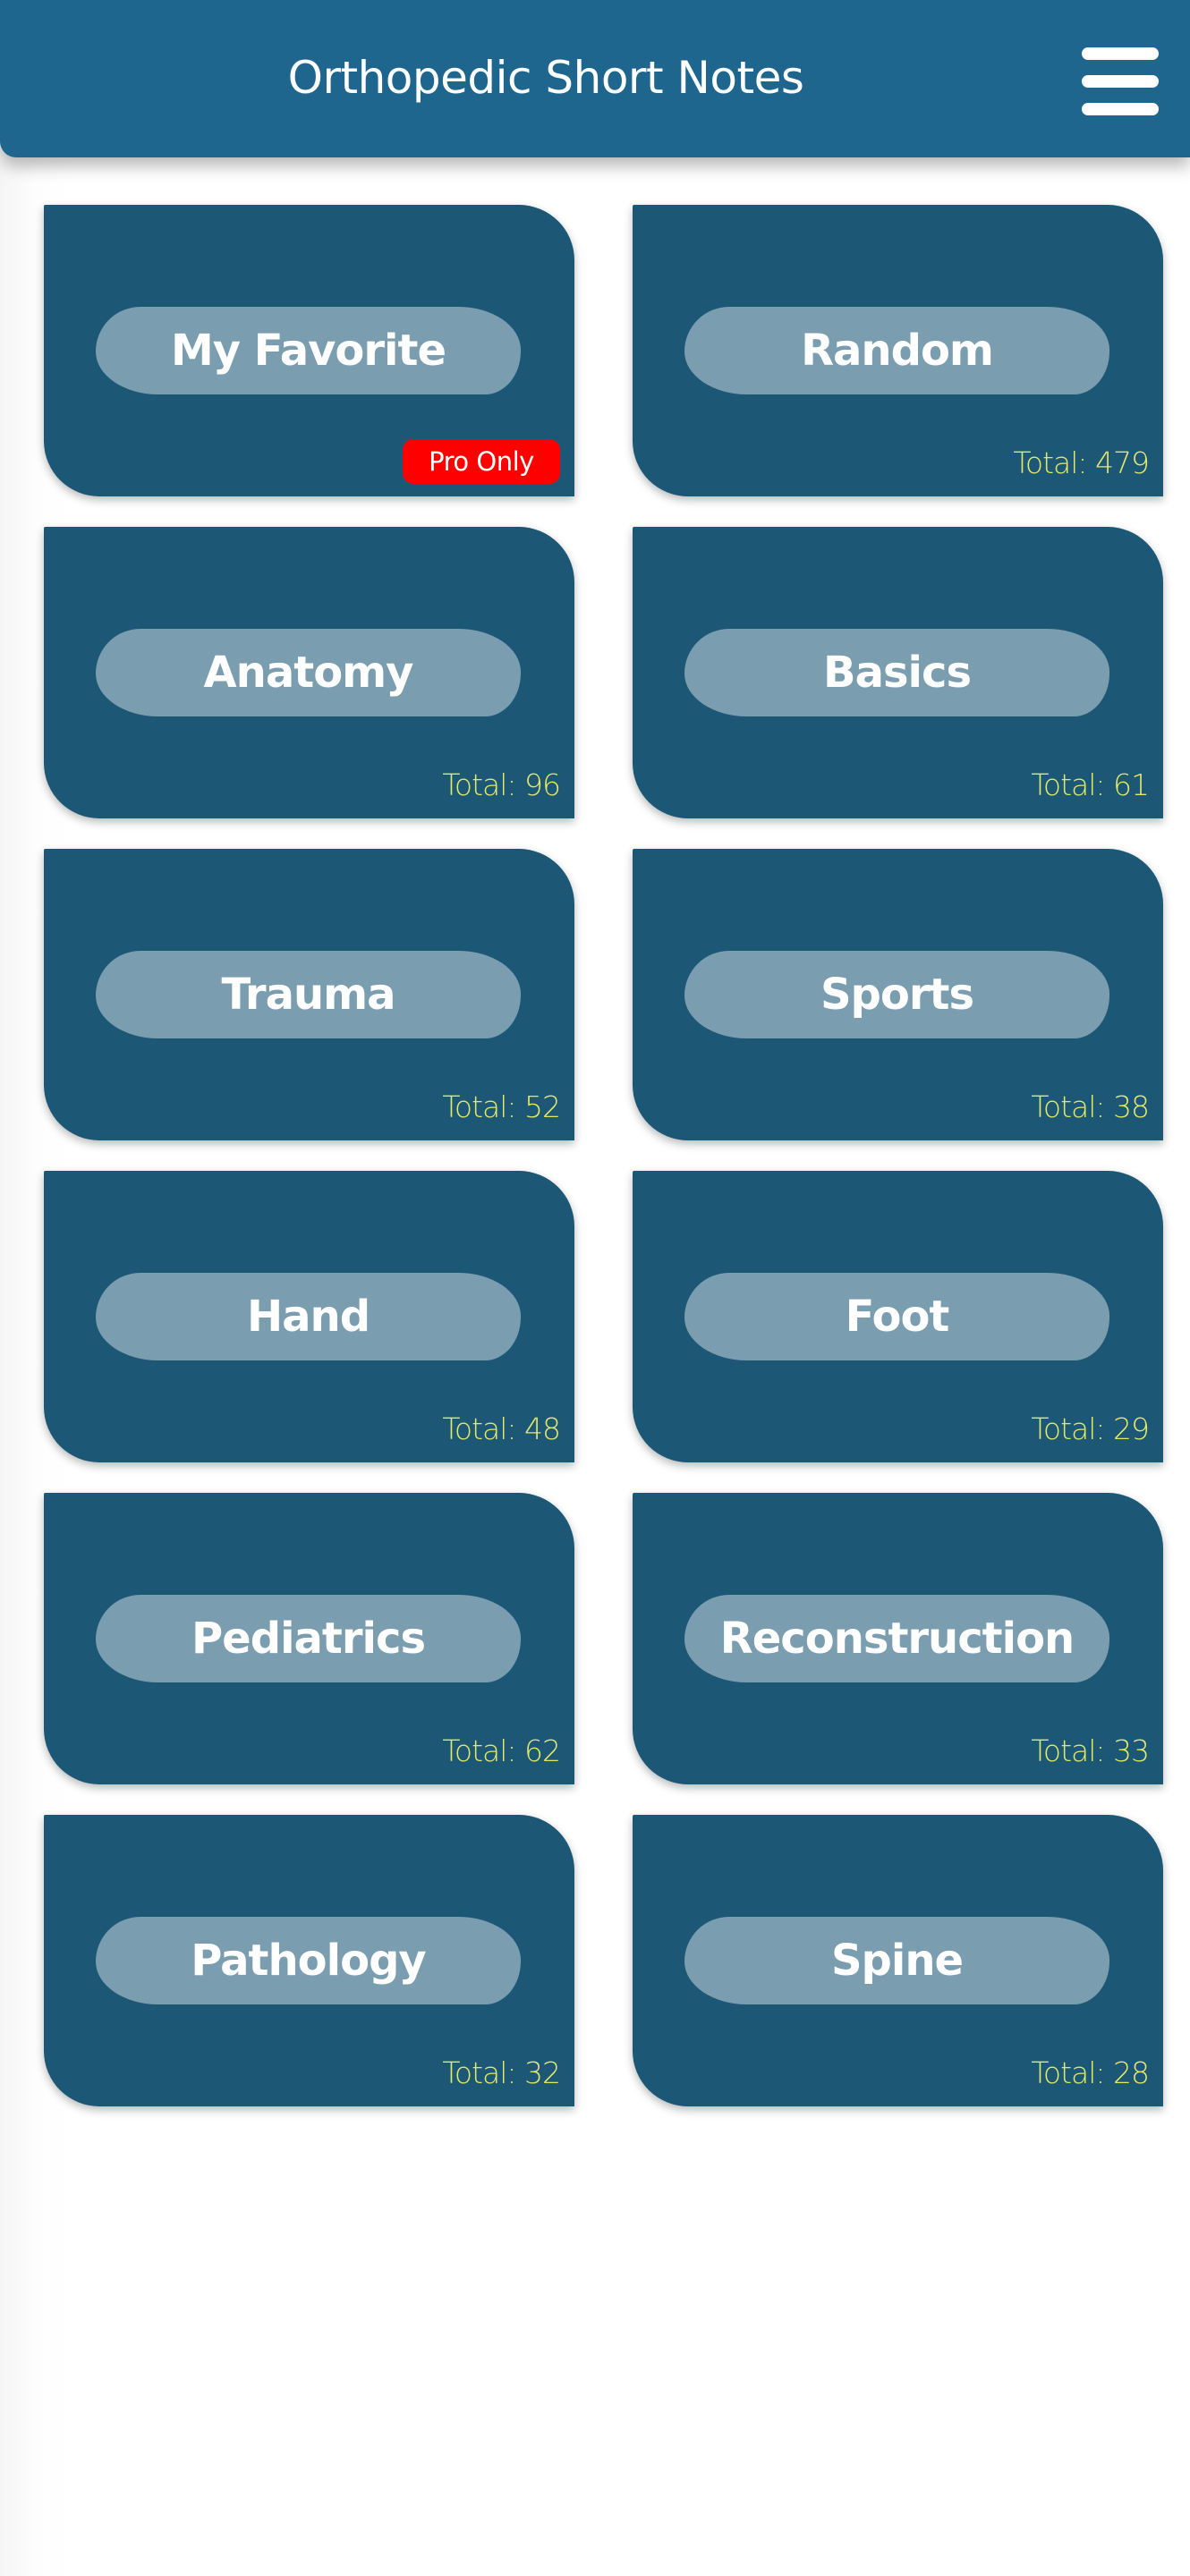 The height and width of the screenshot is (2576, 1190). I want to click on app-bar: Orthopedic Short Notes, so click(595, 78).